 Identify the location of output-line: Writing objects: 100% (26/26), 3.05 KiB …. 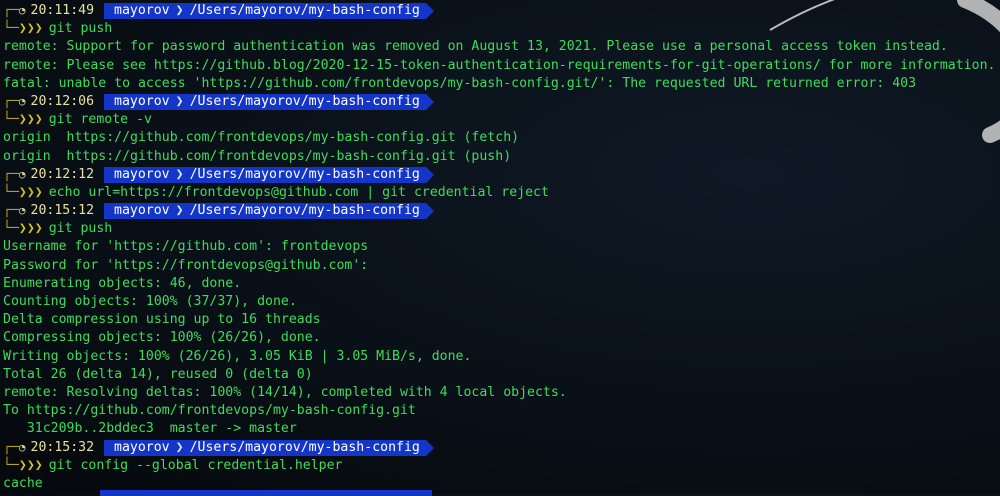
(237, 356).